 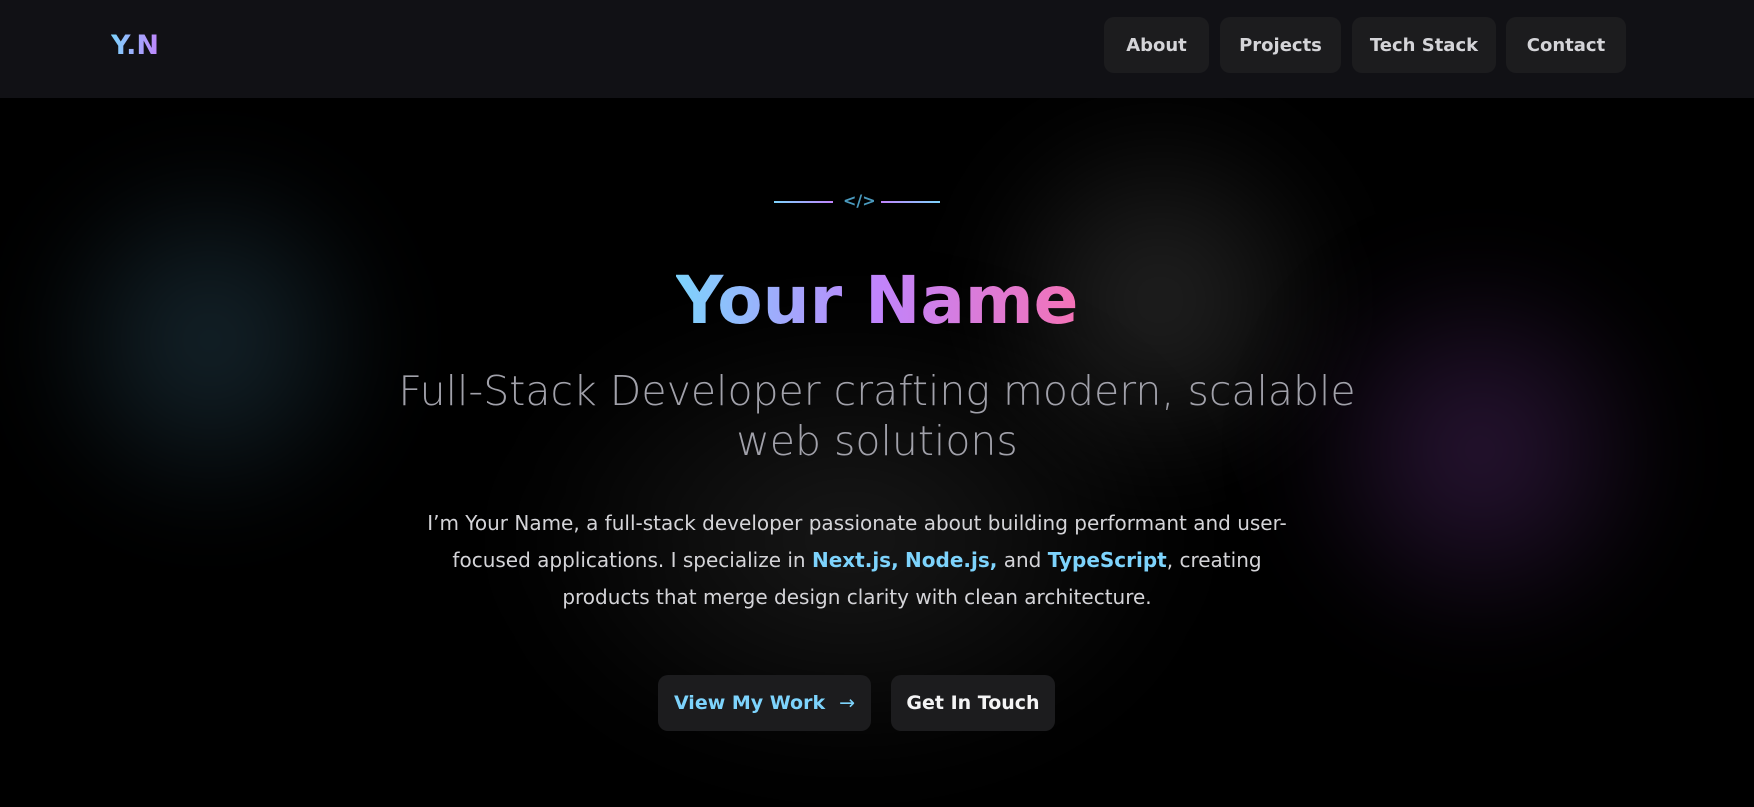 What do you see at coordinates (147, 45) in the screenshot?
I see `logo-n: N` at bounding box center [147, 45].